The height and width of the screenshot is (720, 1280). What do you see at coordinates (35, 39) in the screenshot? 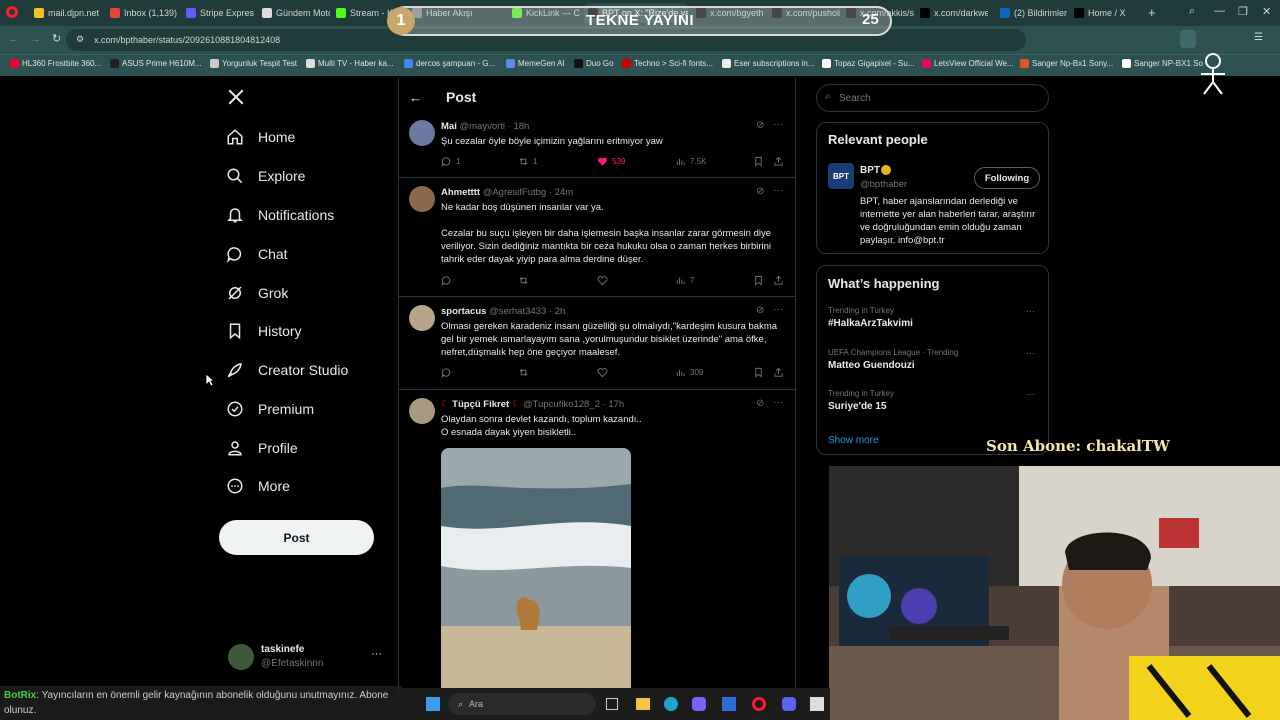
I see `forward-icon: →` at bounding box center [35, 39].